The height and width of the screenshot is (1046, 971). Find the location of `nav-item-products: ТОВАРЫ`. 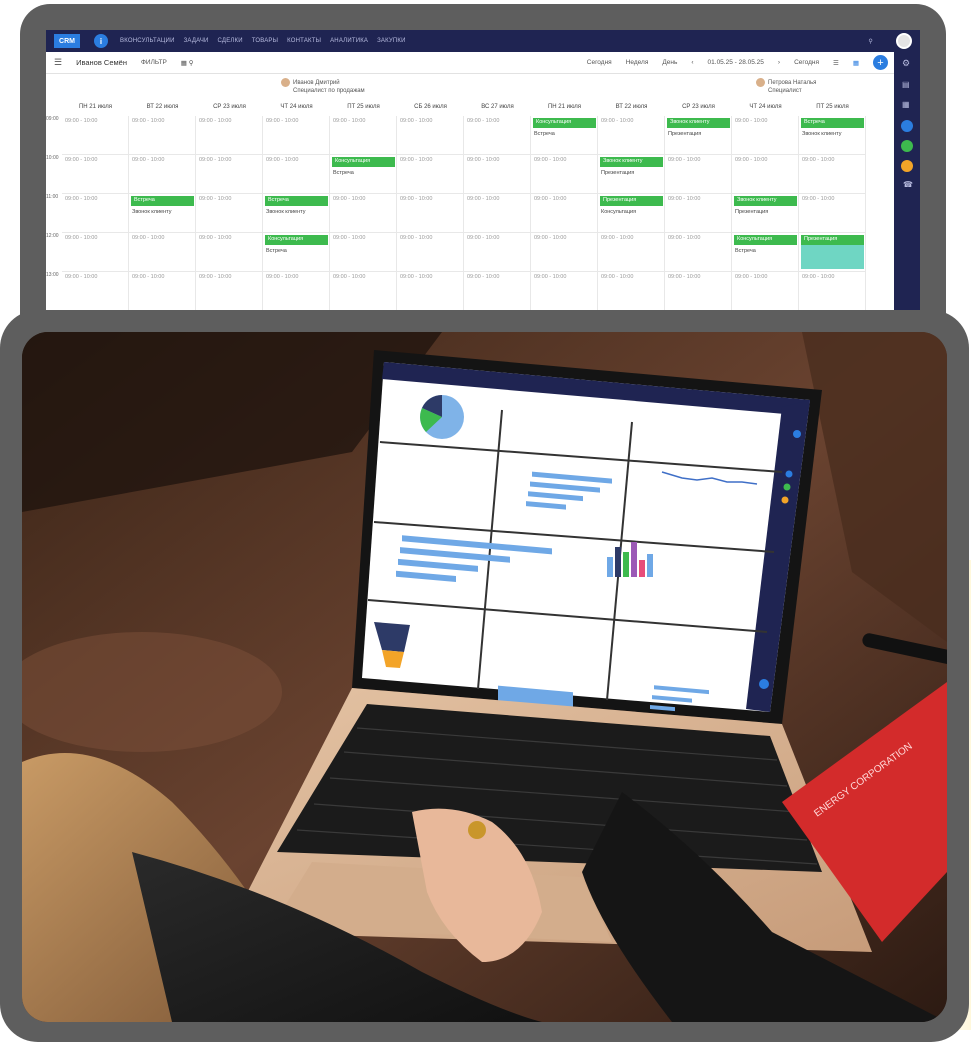

nav-item-products: ТОВАРЫ is located at coordinates (265, 41).